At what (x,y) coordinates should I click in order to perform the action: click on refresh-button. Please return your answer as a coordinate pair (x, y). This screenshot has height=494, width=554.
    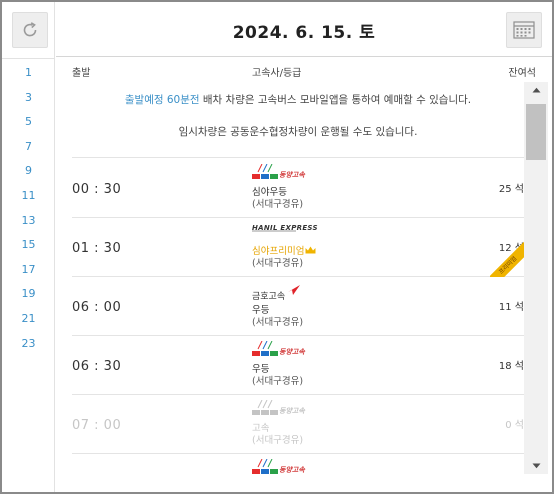
    Looking at the image, I should click on (30, 30).